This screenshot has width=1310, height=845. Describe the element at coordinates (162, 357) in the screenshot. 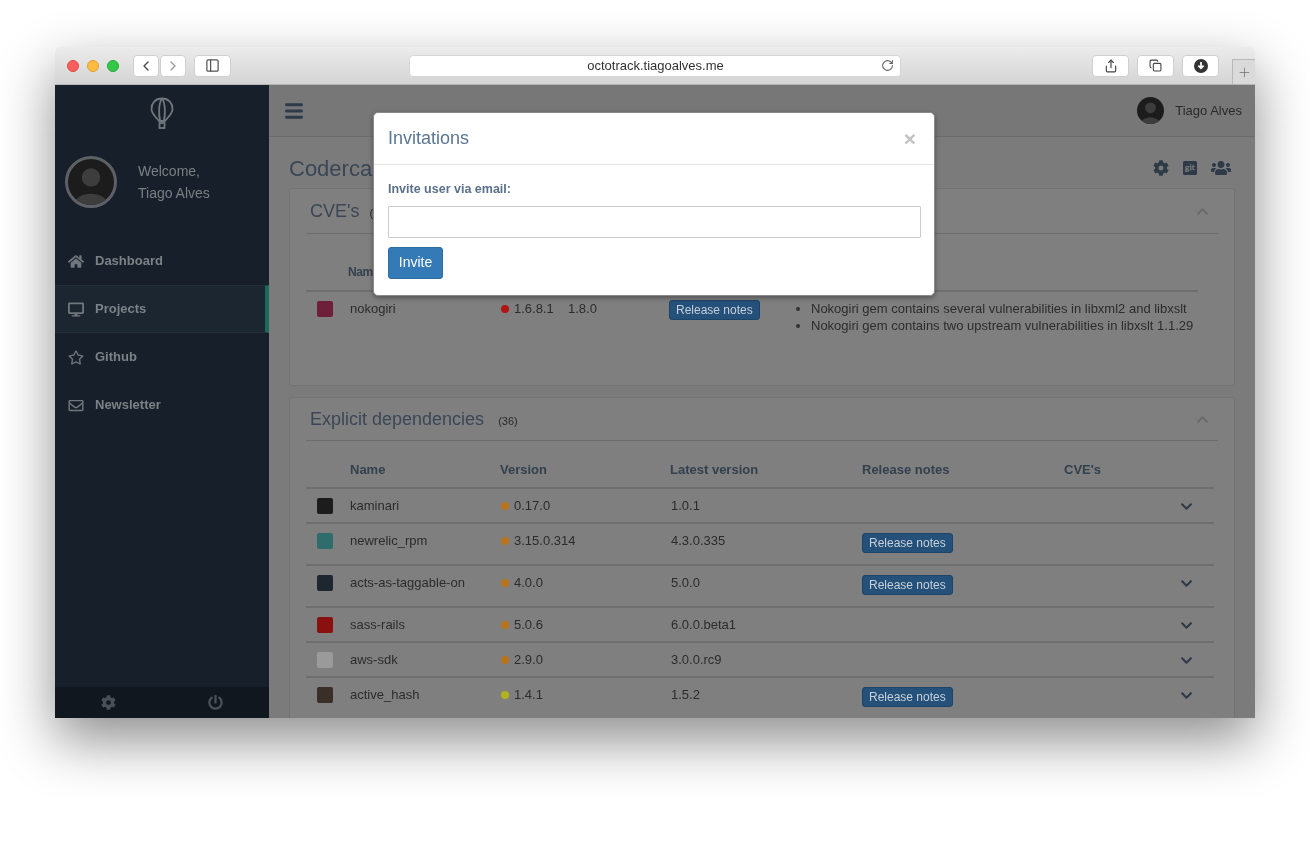

I see `sidebar-item: Github` at that location.